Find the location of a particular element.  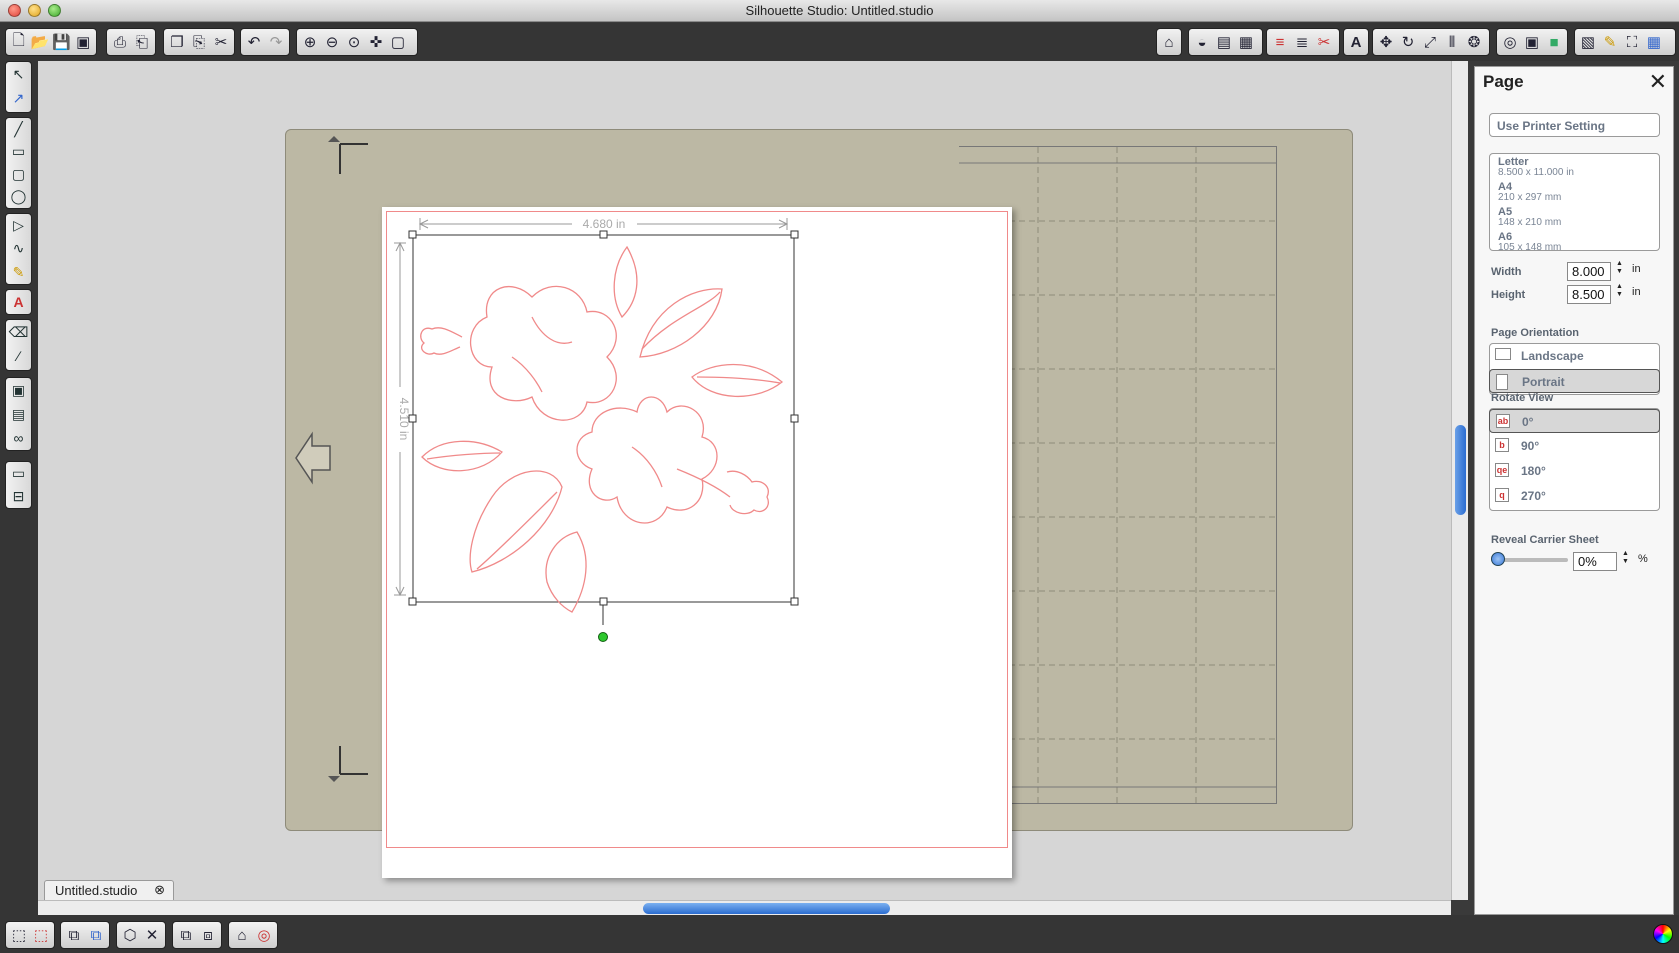

height-unit: in is located at coordinates (1636, 292).